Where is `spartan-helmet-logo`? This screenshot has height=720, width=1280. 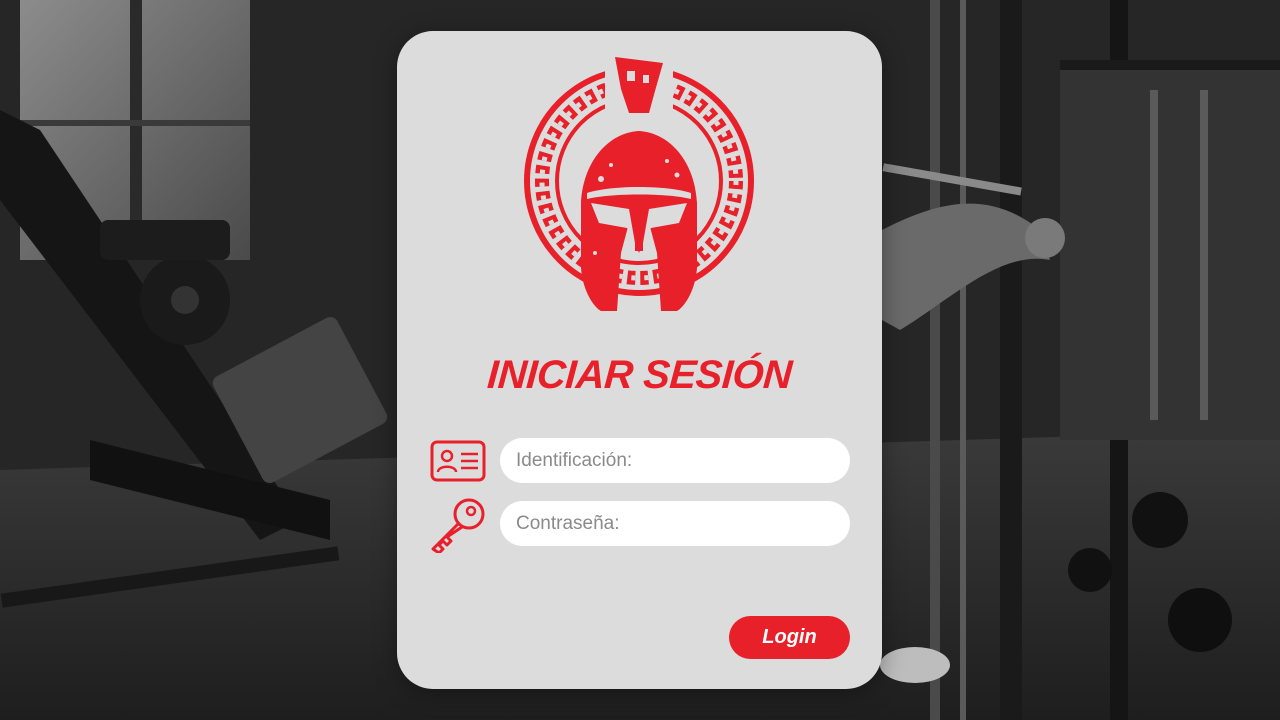 spartan-helmet-logo is located at coordinates (639, 182).